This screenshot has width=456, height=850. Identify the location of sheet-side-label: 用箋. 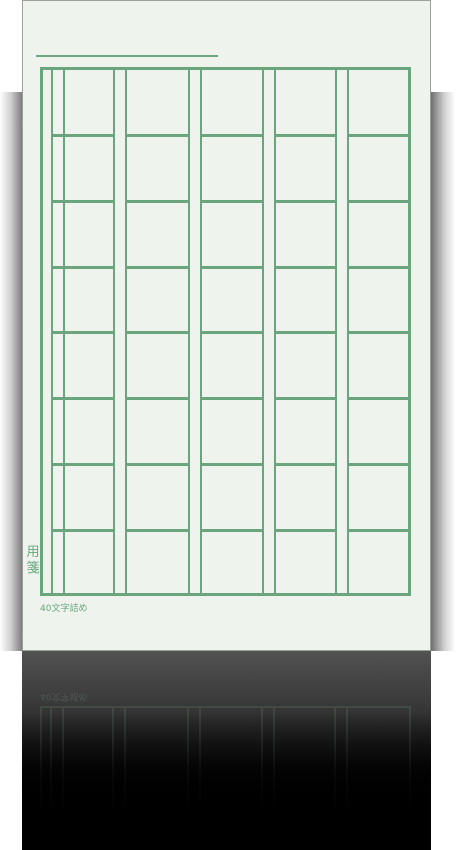
(33, 560).